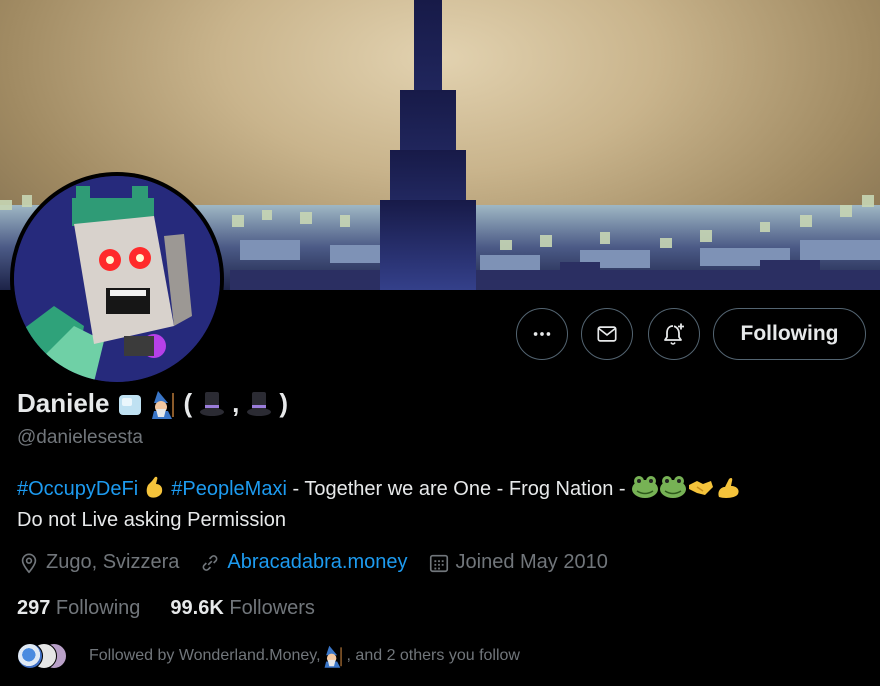  I want to click on followers-count-link: 99.6K Followers, so click(242, 608).